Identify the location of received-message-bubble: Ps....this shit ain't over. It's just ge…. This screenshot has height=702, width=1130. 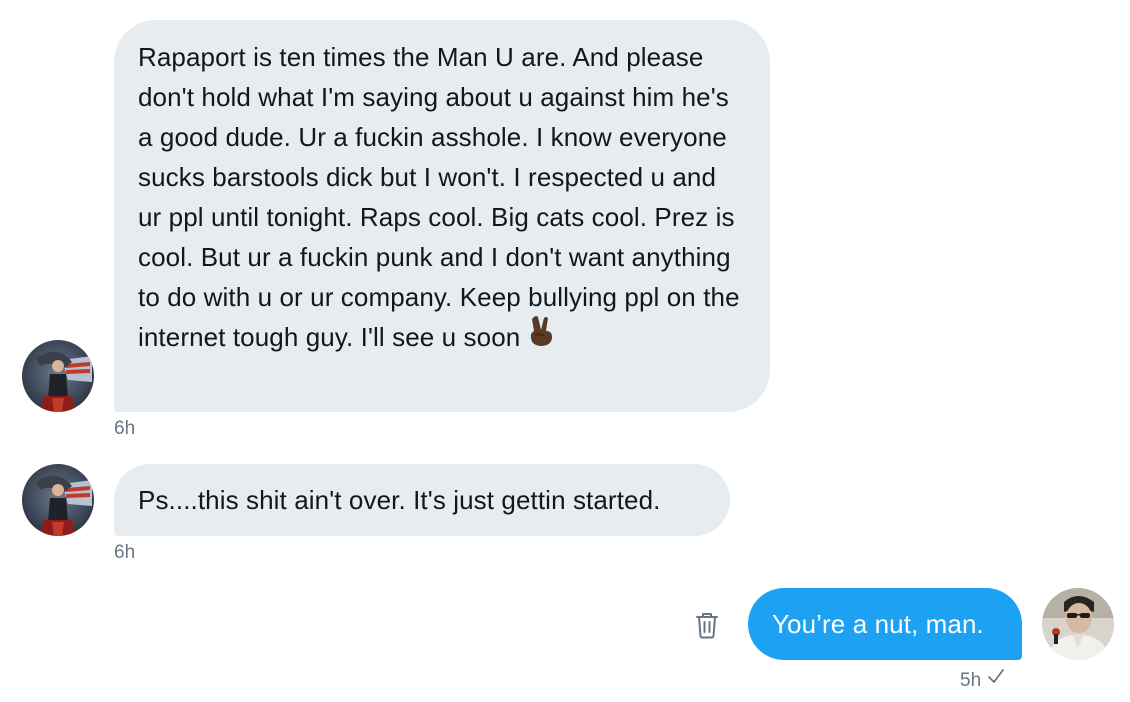
(422, 500).